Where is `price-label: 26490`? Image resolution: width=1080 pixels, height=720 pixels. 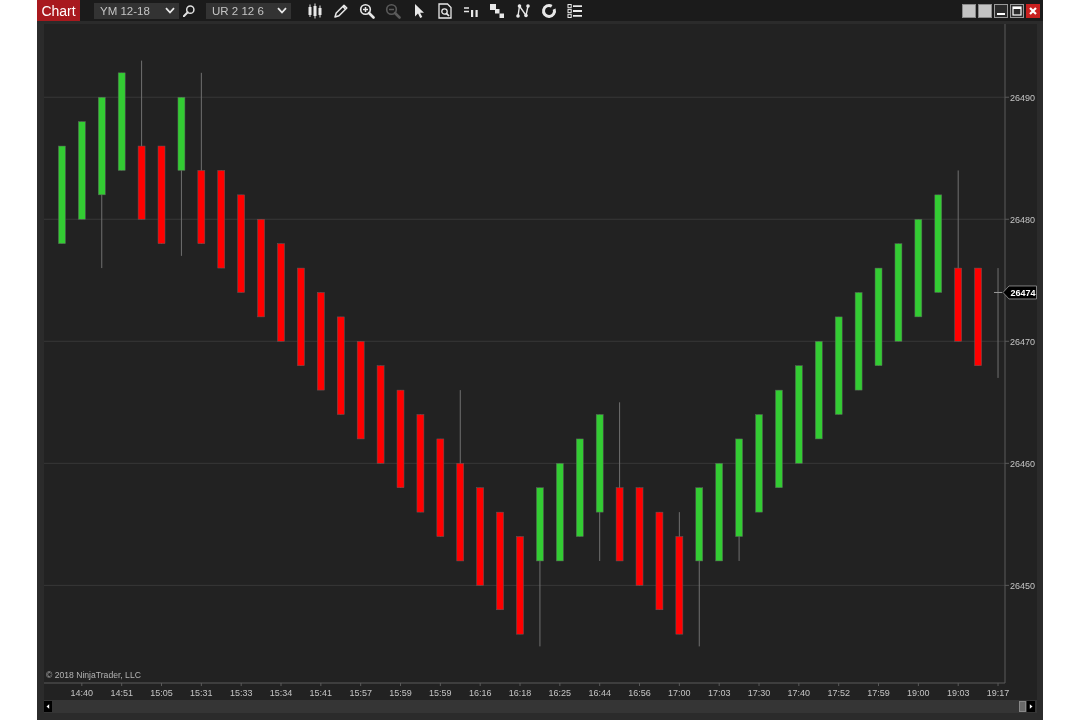 price-label: 26490 is located at coordinates (1023, 97).